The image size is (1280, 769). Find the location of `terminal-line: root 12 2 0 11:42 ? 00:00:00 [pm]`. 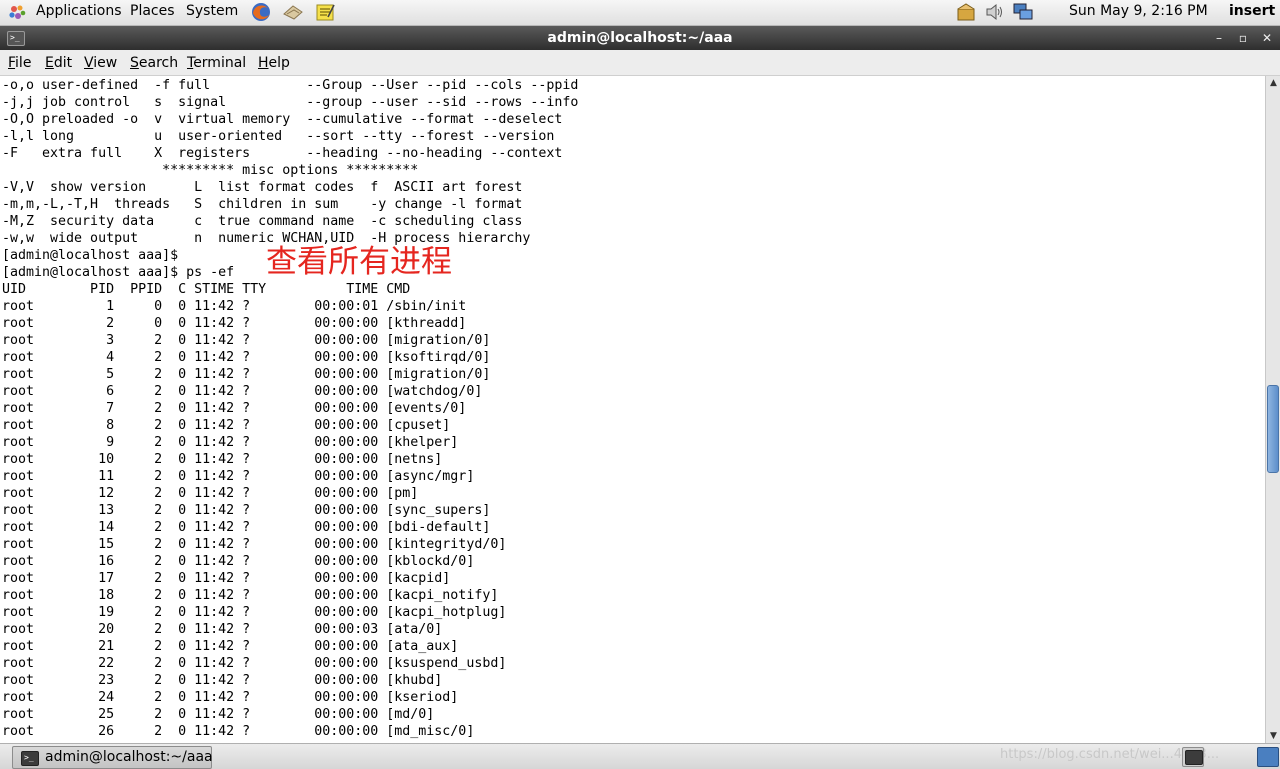

terminal-line: root 12 2 0 11:42 ? 00:00:00 [pm] is located at coordinates (210, 493).